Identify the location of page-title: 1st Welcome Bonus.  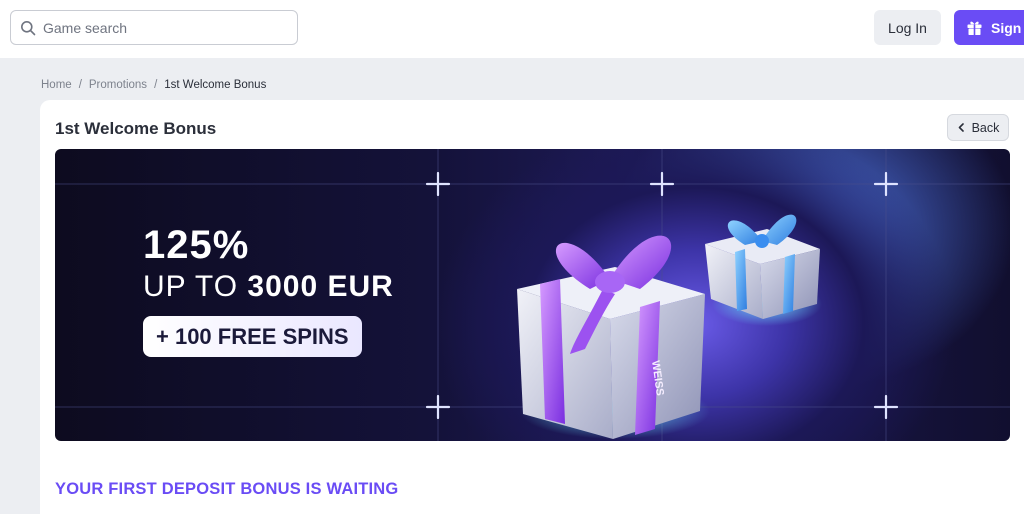
(136, 128).